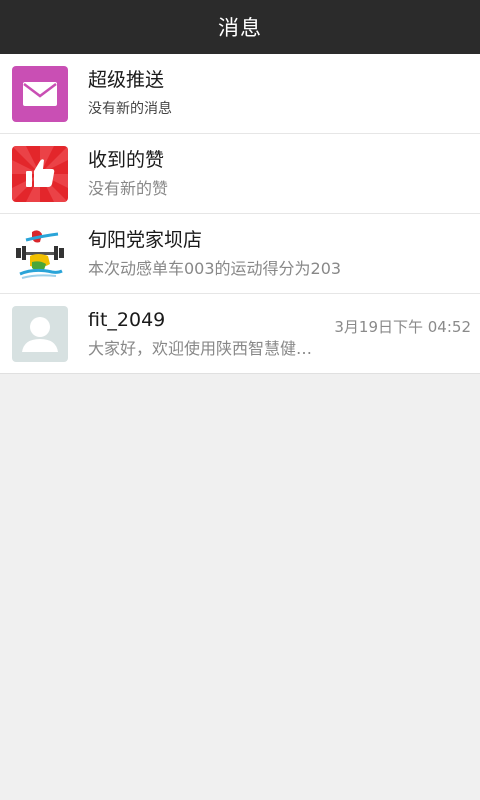 This screenshot has width=480, height=800. I want to click on default-avatar-icon, so click(40, 333).